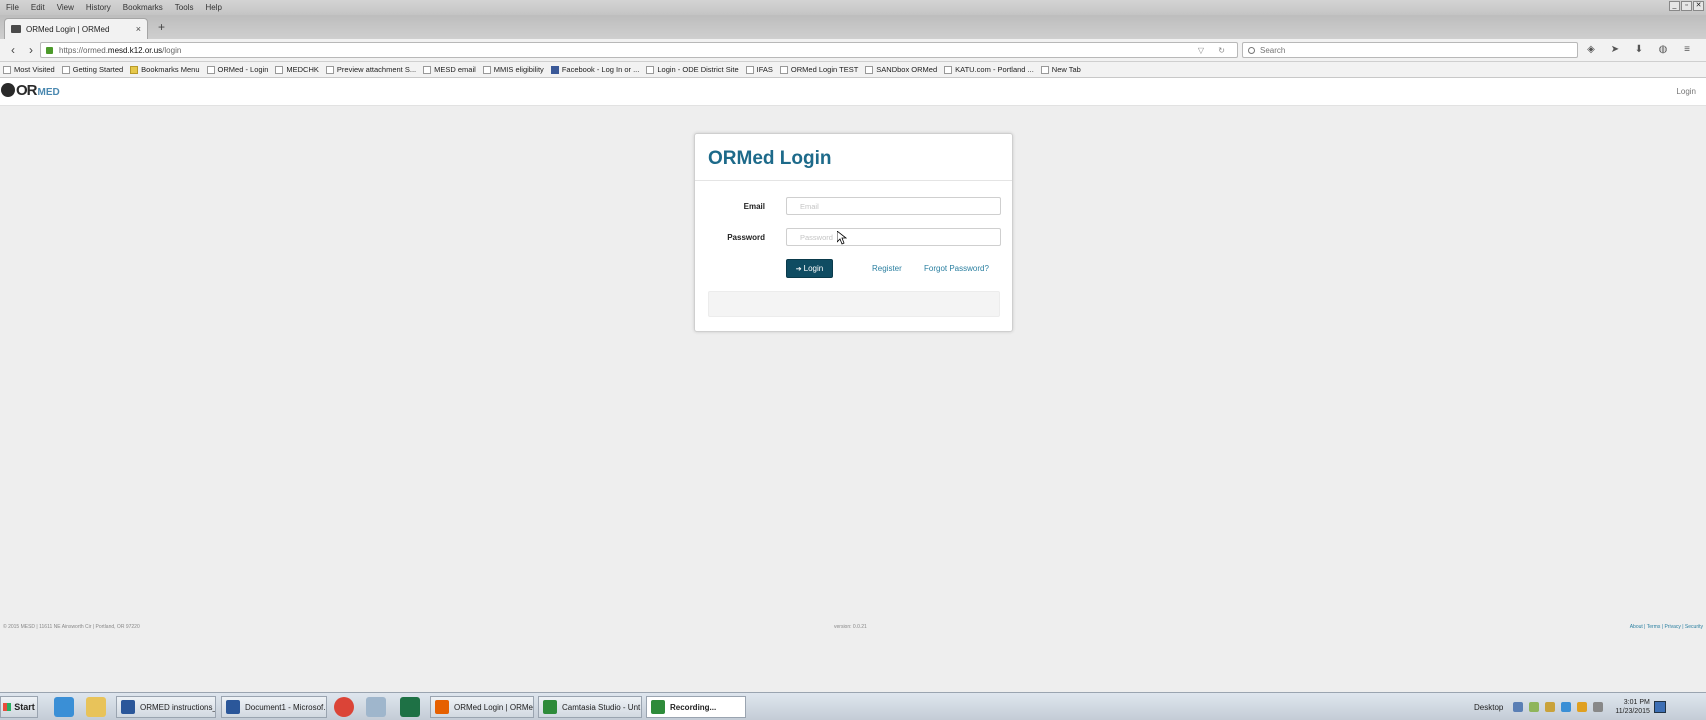  Describe the element at coordinates (297, 69) in the screenshot. I see `bookmark-item: MEDCHK` at that location.